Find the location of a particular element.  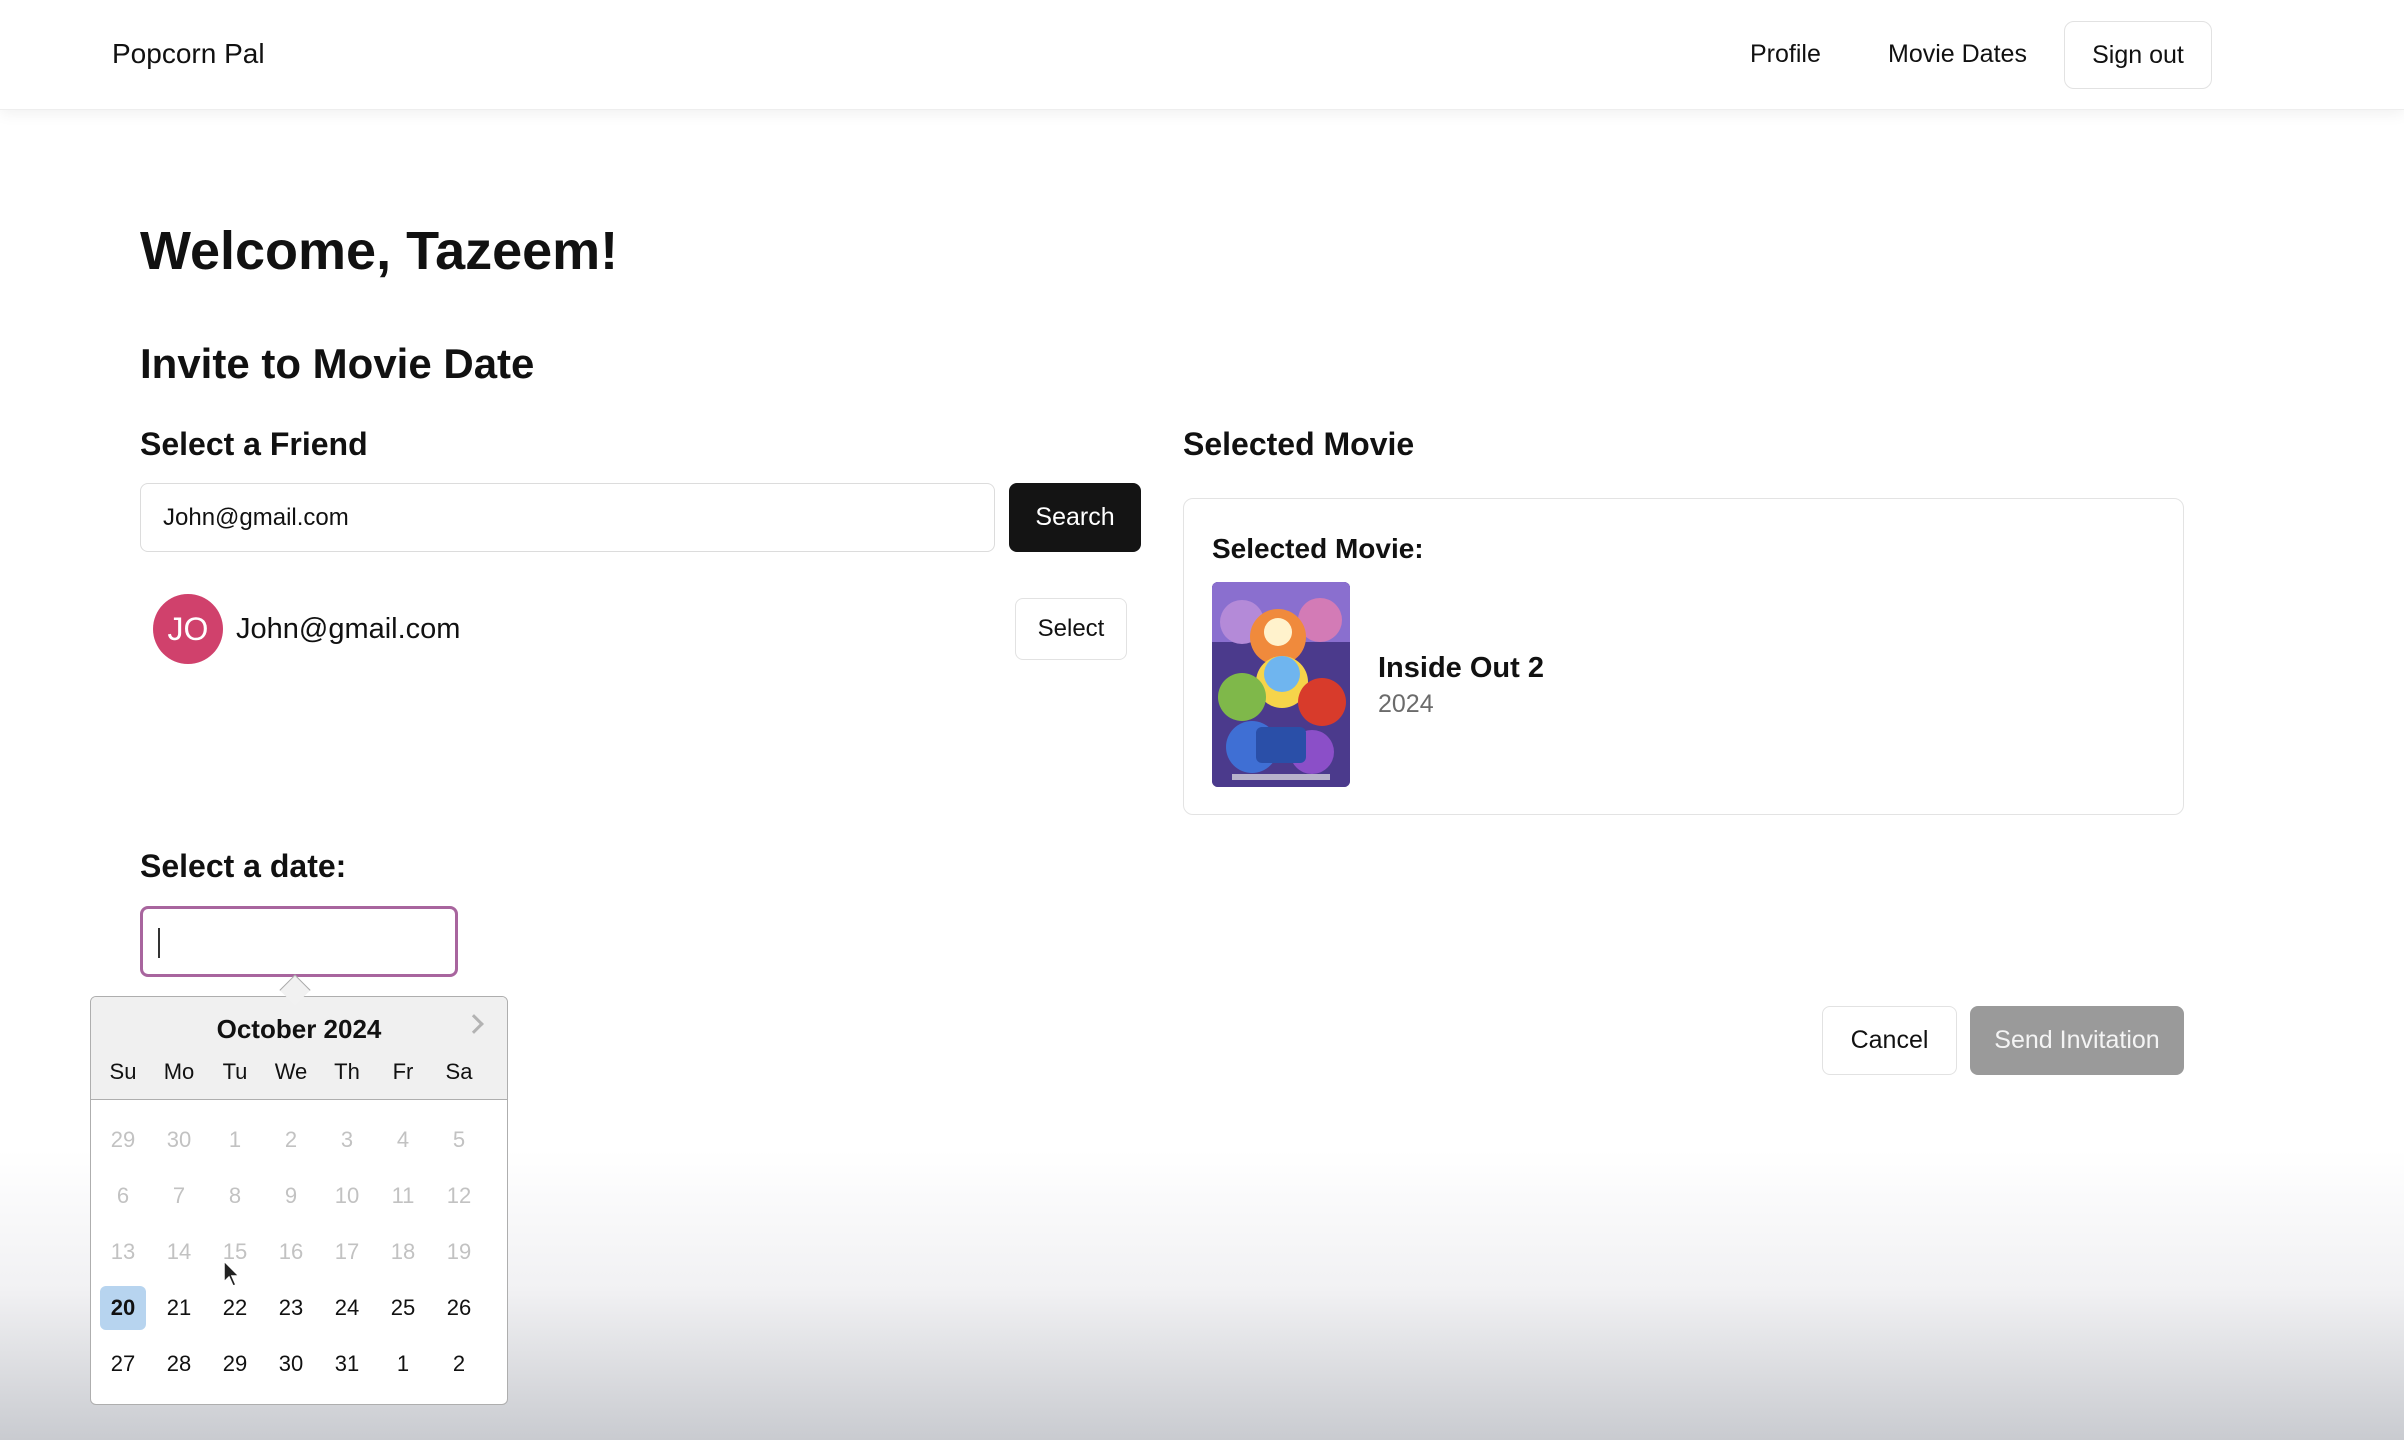

navbar: Popcorn Pal Profile Movie Dates Sign out is located at coordinates (1202, 55).